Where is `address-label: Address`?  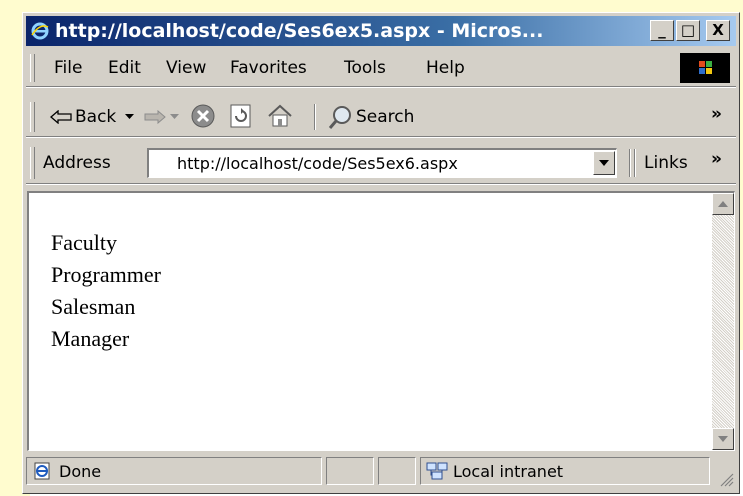 address-label: Address is located at coordinates (77, 163).